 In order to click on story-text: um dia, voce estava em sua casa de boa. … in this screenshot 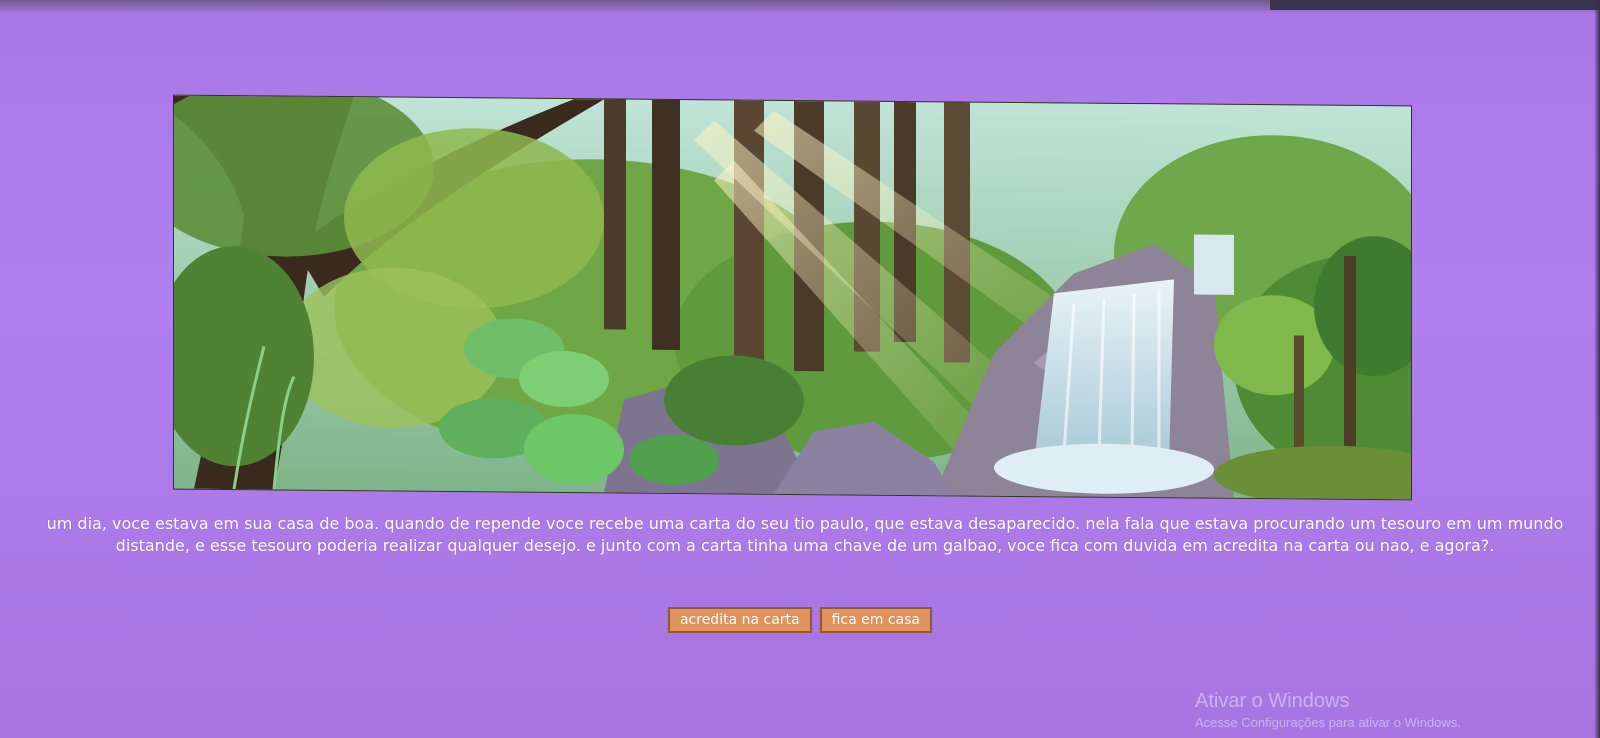, I will do `click(805, 534)`.